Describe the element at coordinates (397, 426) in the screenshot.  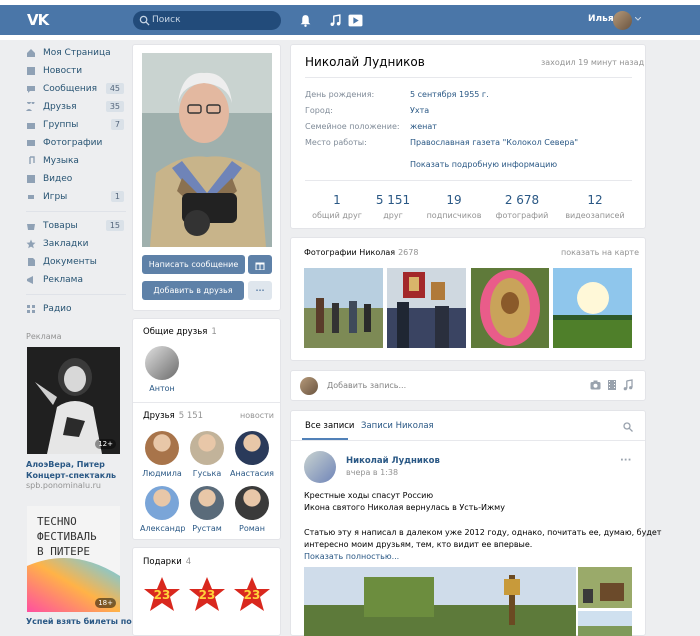
I see `tab-owner-posts: Записи Николая` at that location.